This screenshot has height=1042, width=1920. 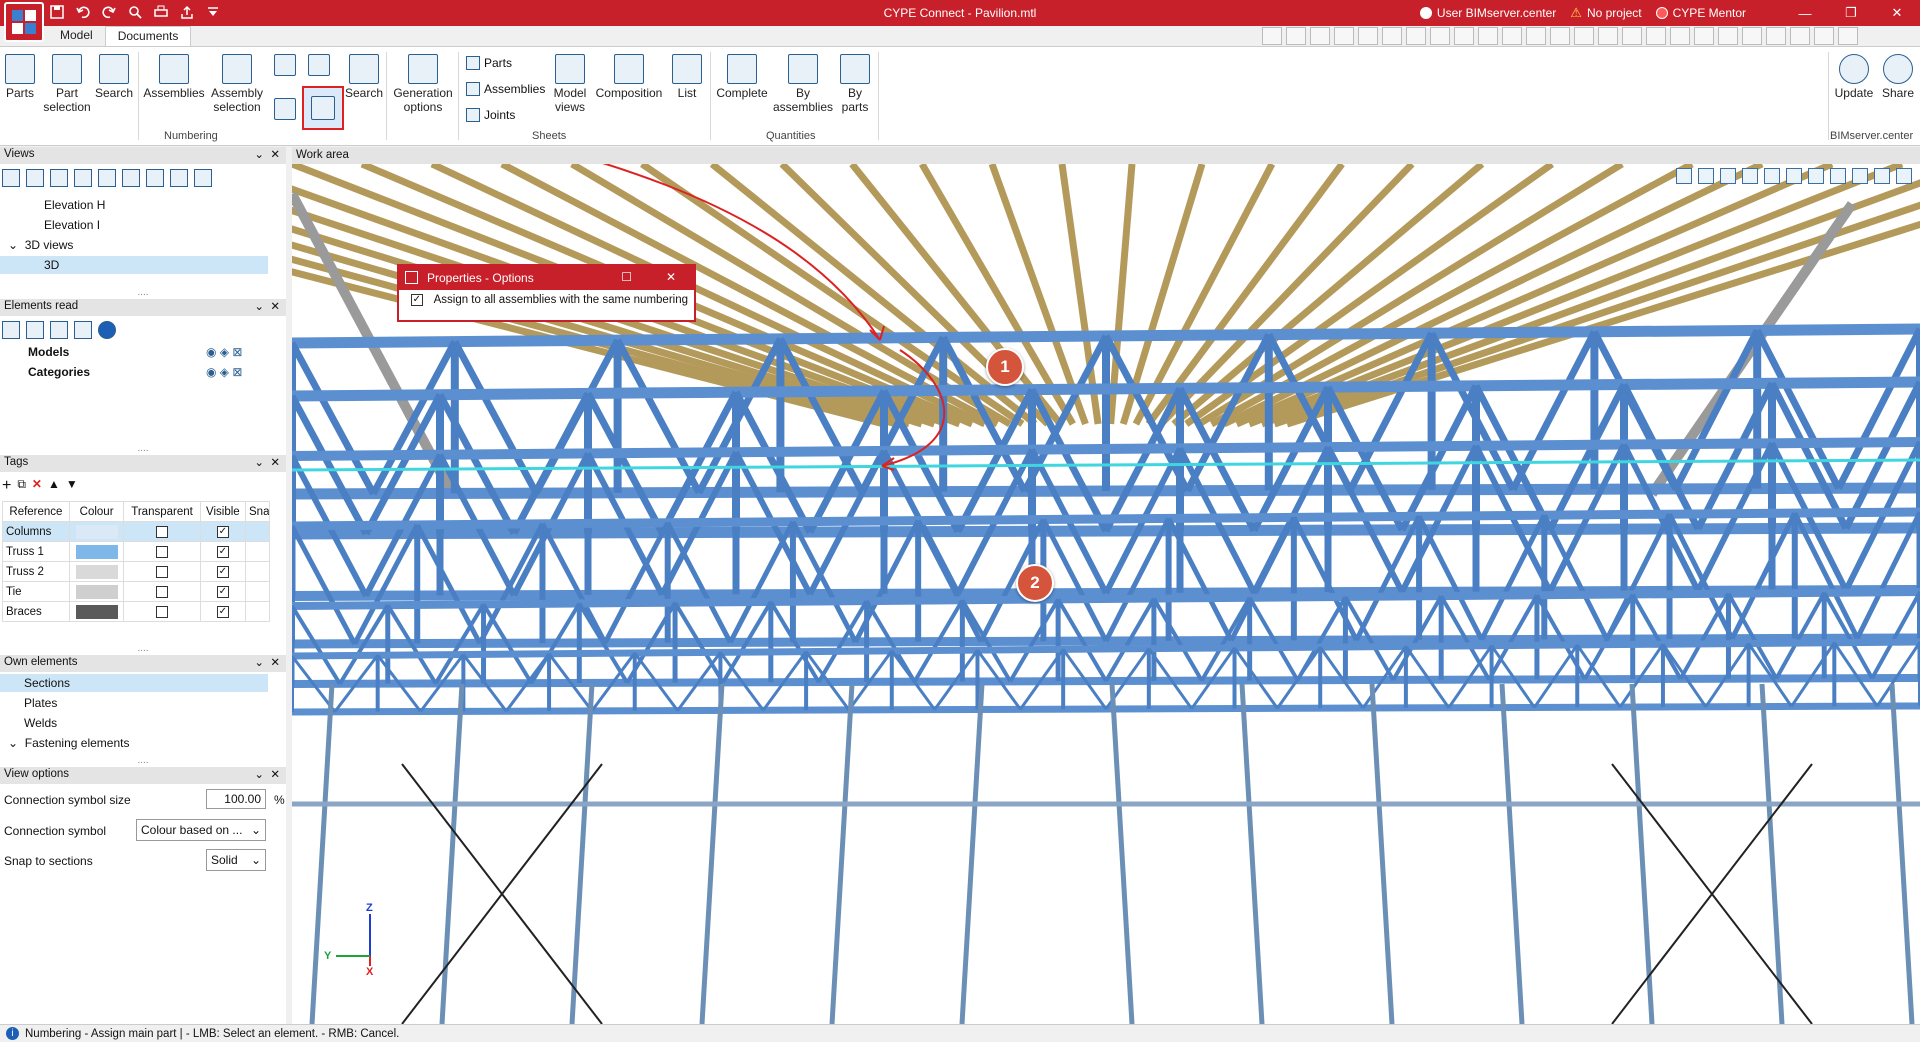 What do you see at coordinates (629, 75) in the screenshot?
I see `composition-button: Composition` at bounding box center [629, 75].